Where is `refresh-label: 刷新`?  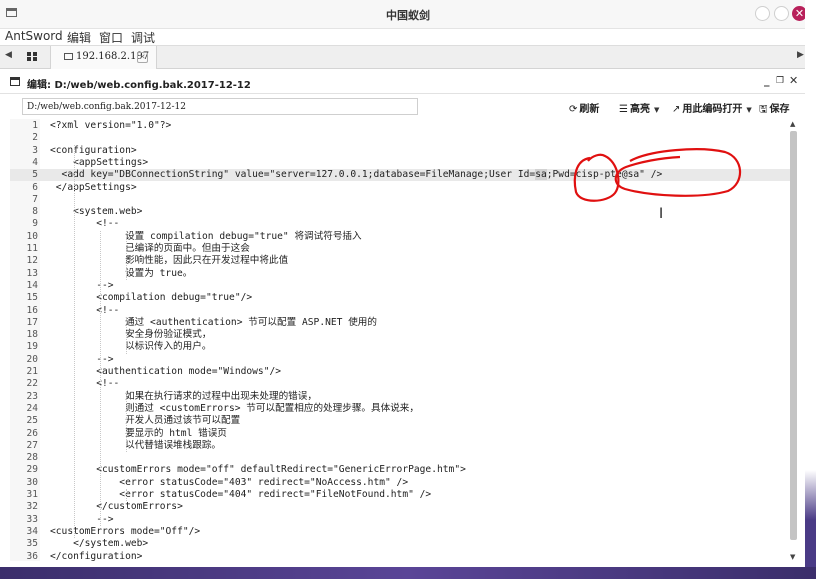 refresh-label: 刷新 is located at coordinates (589, 109).